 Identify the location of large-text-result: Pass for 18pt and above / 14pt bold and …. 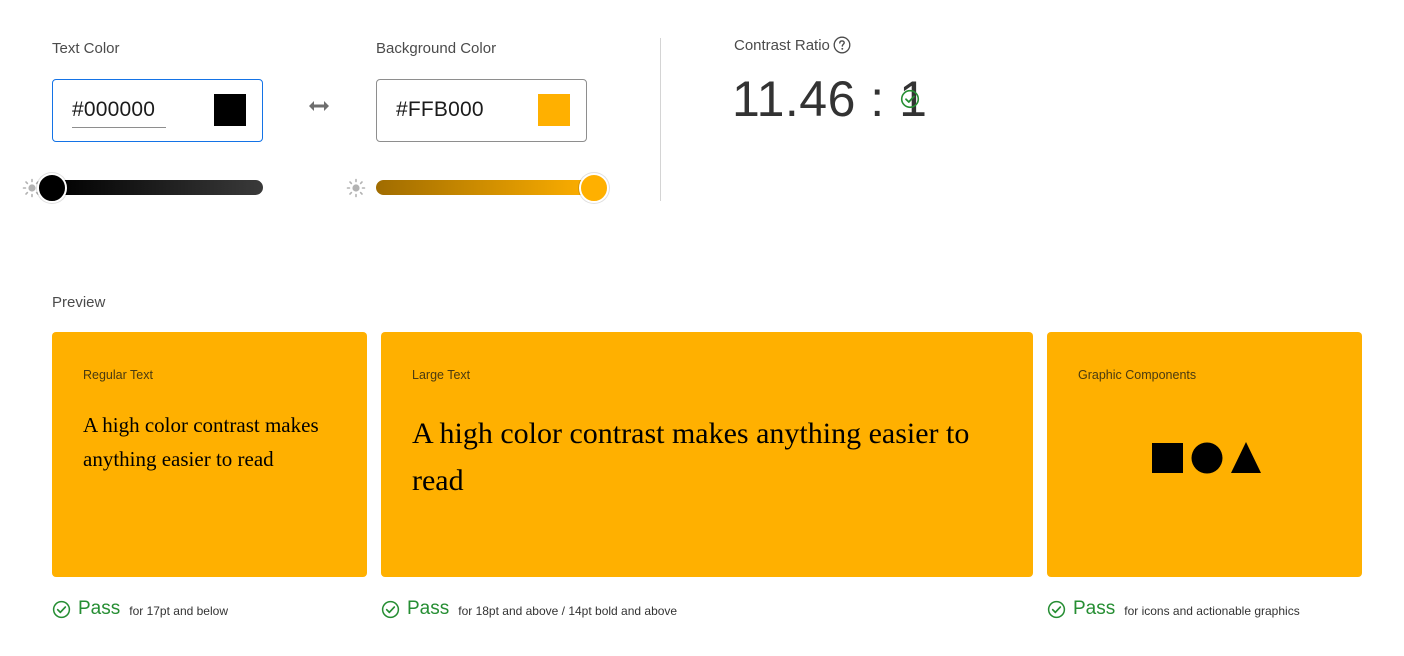
(529, 609).